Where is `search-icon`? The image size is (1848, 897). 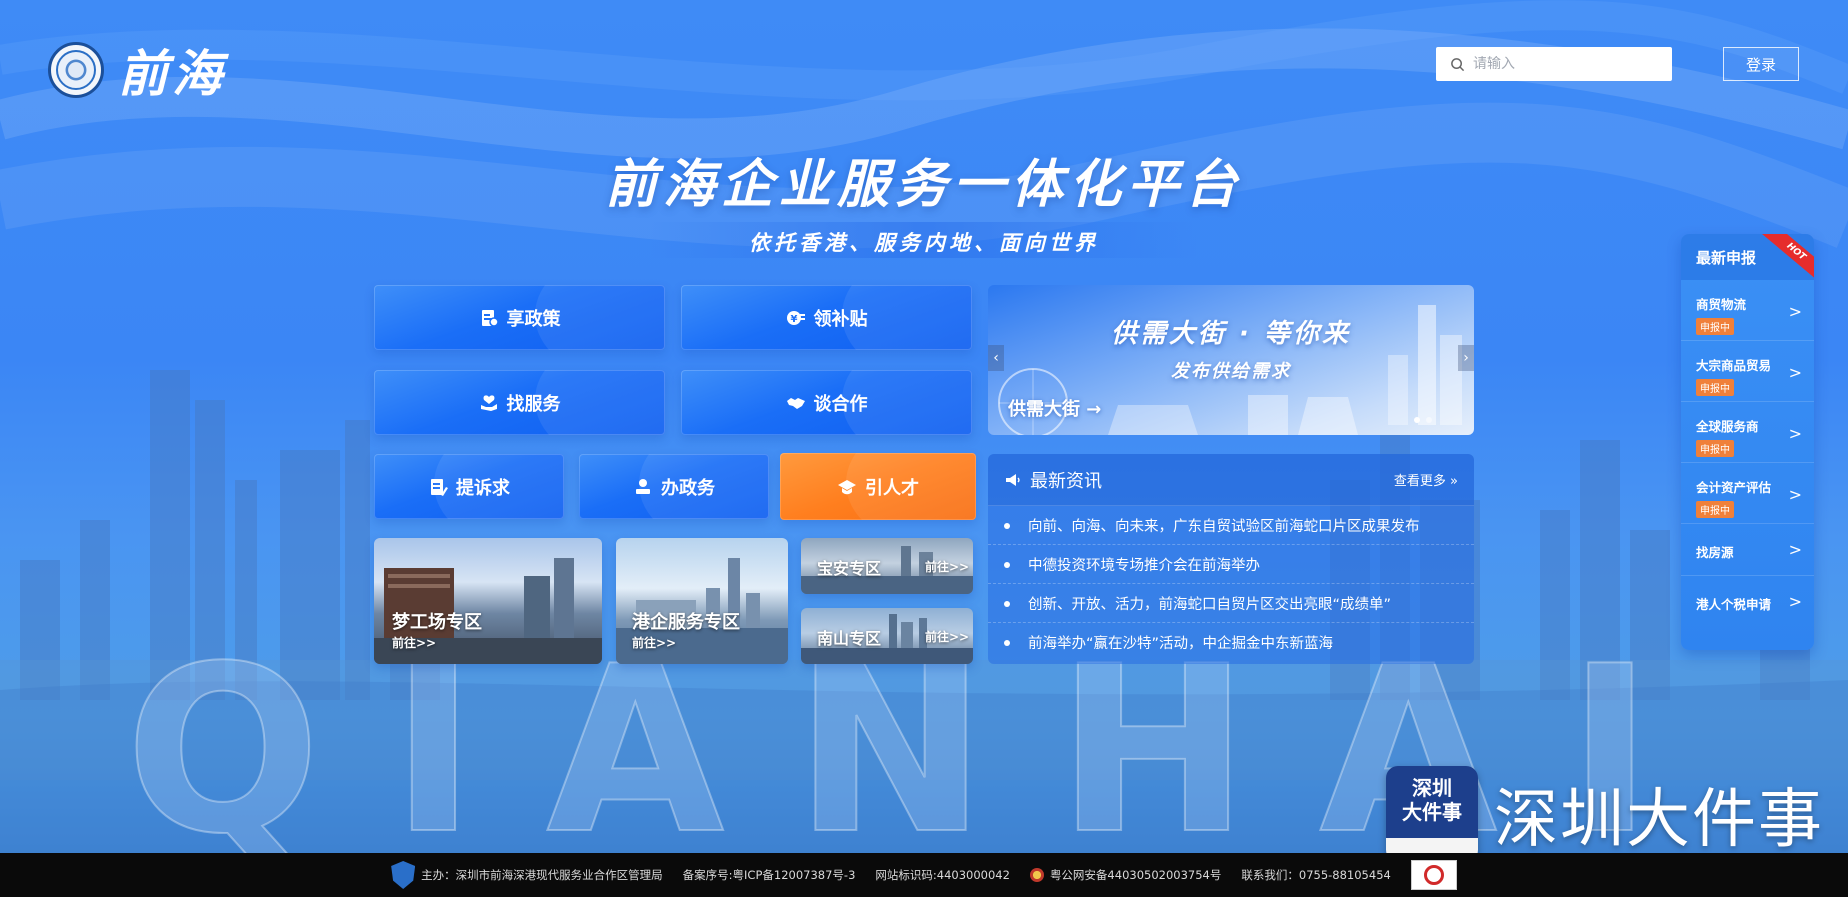 search-icon is located at coordinates (1458, 64).